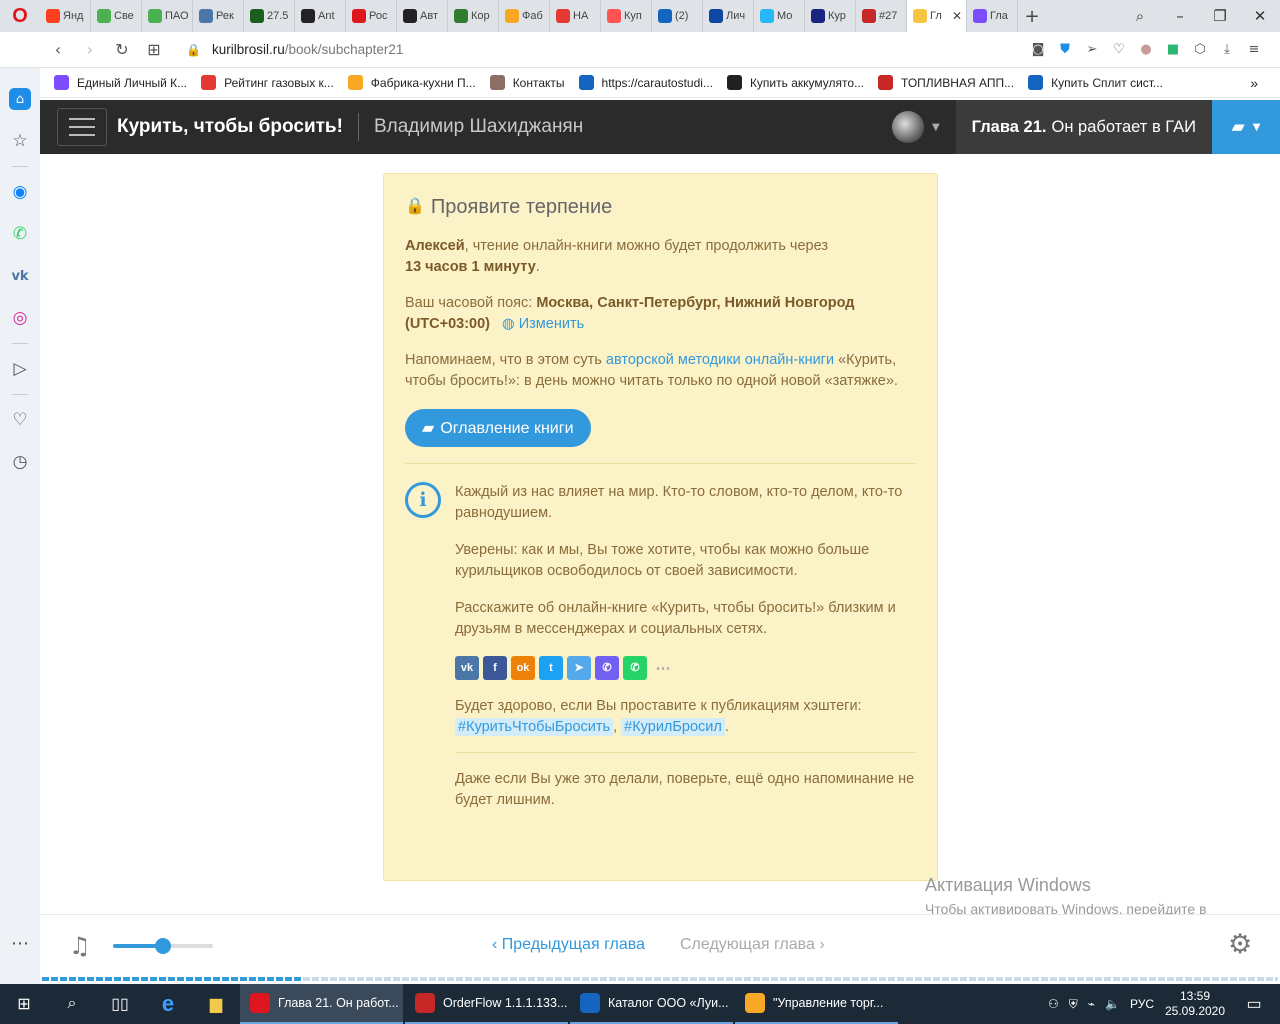 The height and width of the screenshot is (1024, 1280). I want to click on browser-tab: Све, so click(116, 16).